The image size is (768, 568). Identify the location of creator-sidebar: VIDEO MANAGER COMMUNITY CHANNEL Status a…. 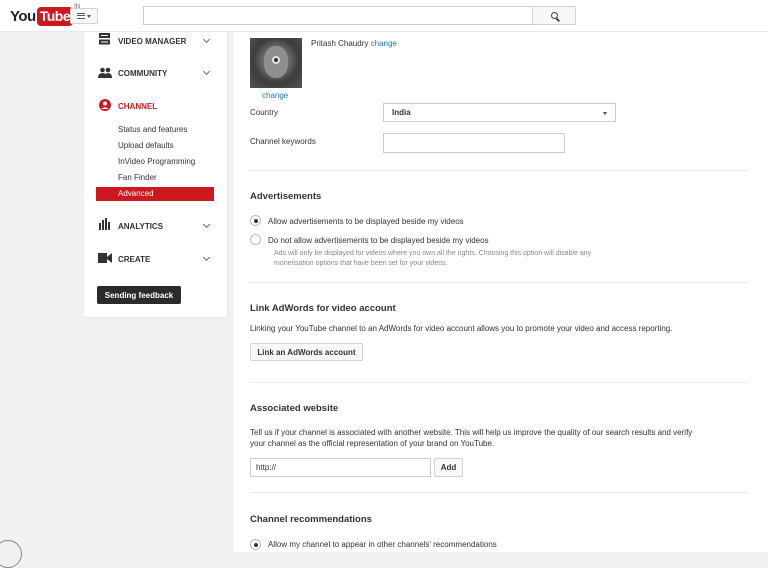
(156, 175).